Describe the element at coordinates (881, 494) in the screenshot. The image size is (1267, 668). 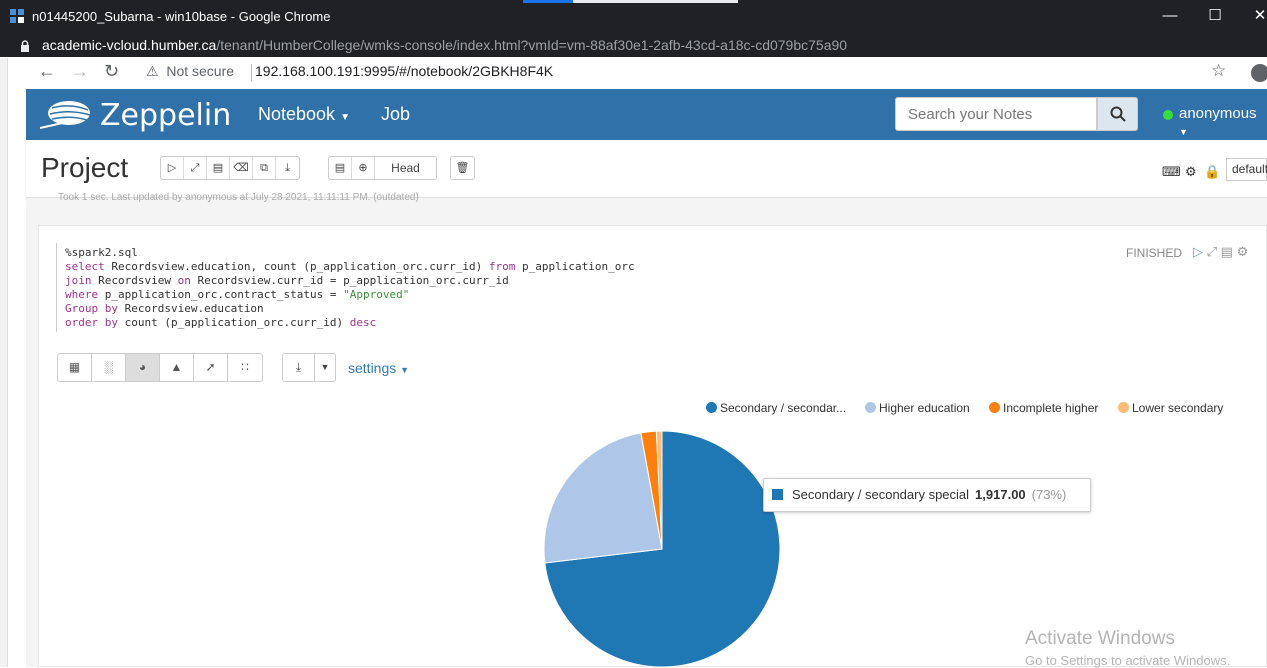
I see `tooltip-label: Secondary / secondary special` at that location.